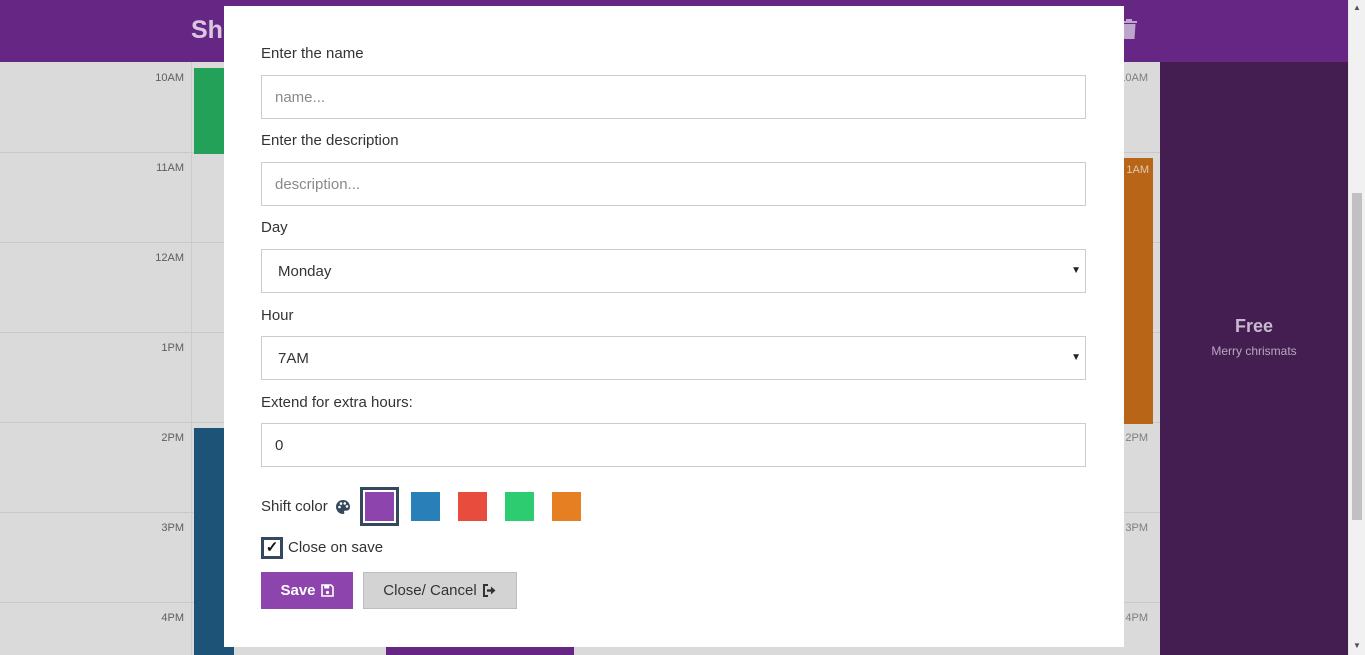 This screenshot has width=1365, height=655. I want to click on check-icon: ✓, so click(272, 547).